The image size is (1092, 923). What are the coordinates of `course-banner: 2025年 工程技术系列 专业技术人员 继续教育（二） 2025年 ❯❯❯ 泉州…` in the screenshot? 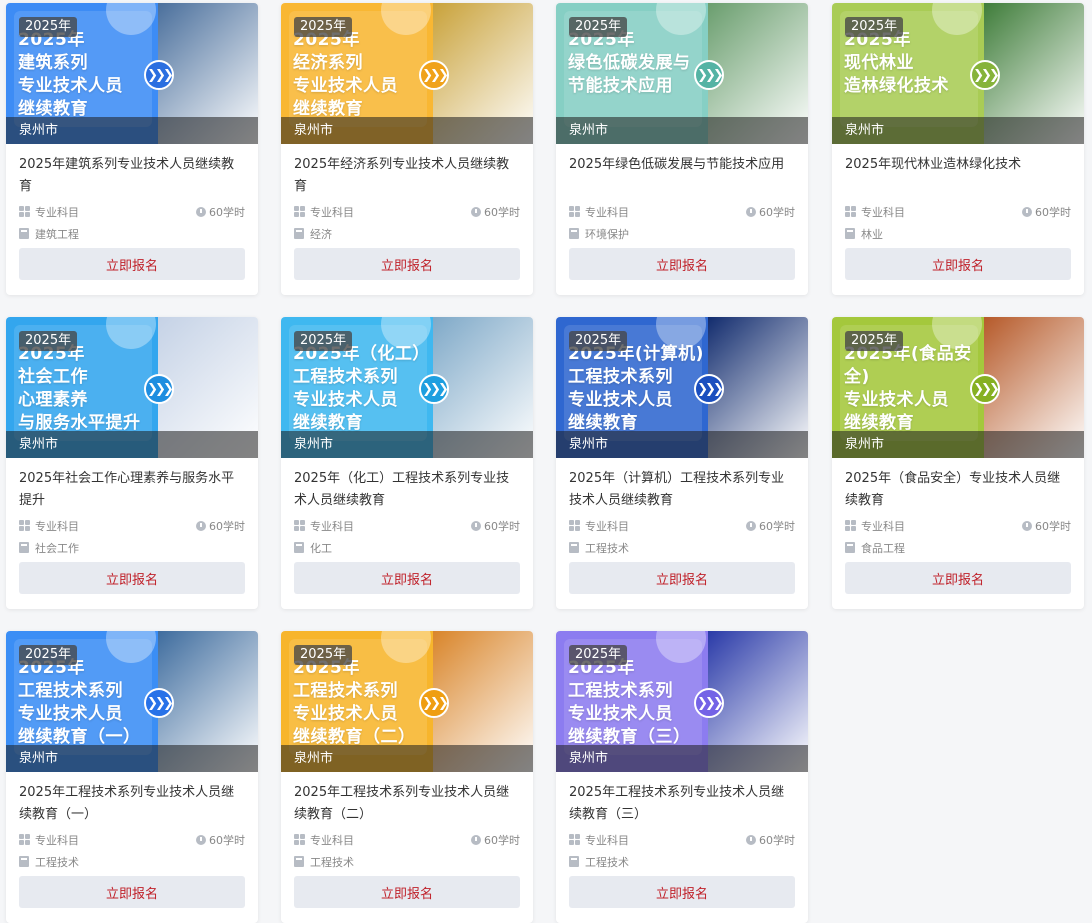 It's located at (407, 701).